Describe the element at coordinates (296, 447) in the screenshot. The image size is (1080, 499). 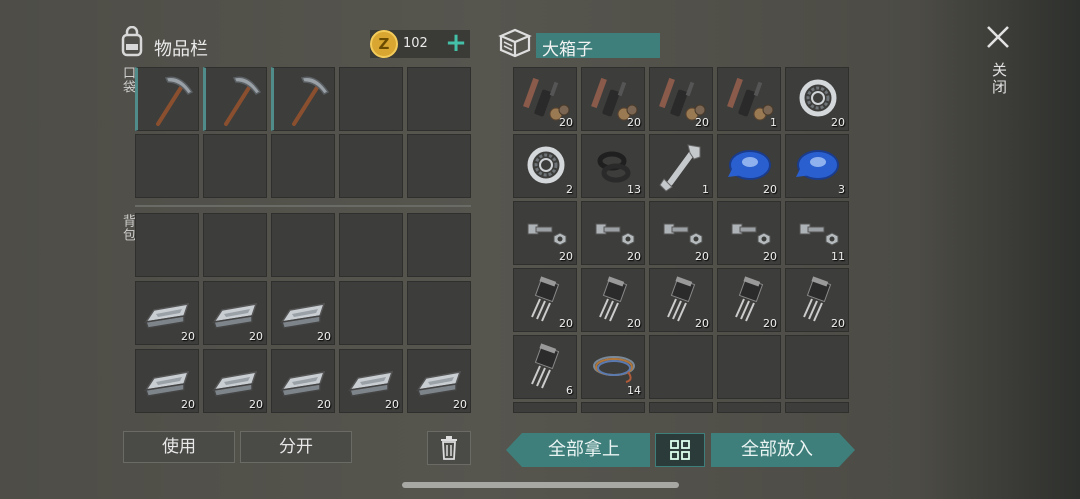
I see `split-button: 分开` at that location.